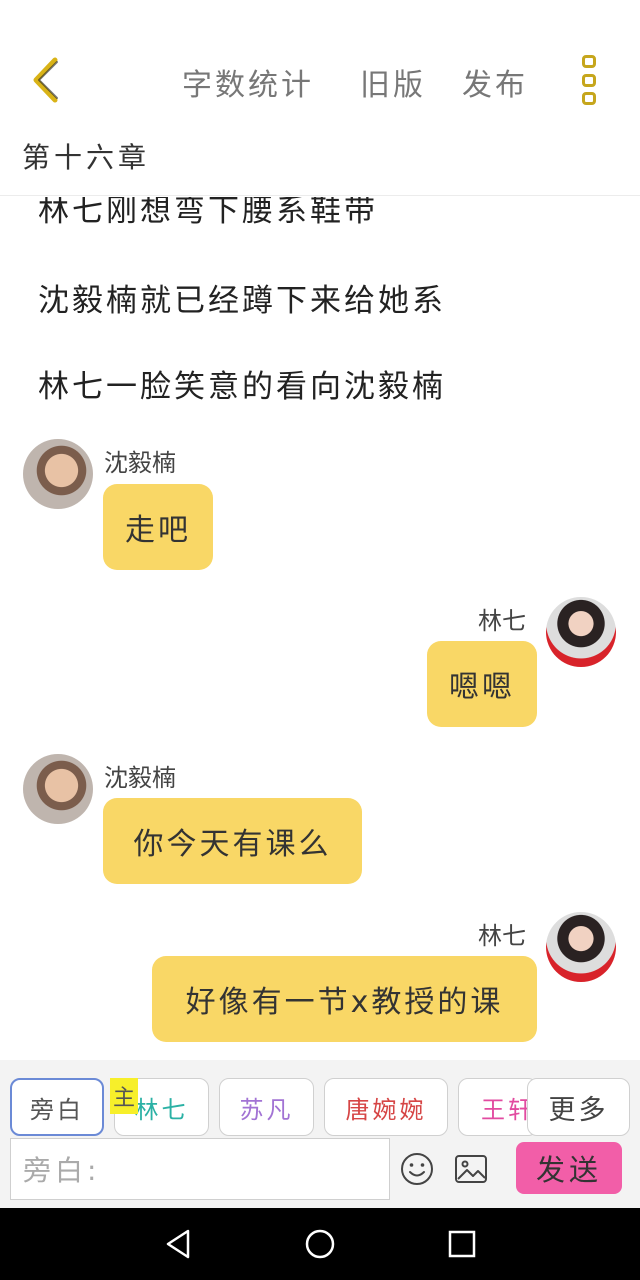  I want to click on message-bubble: 走吧, so click(158, 527).